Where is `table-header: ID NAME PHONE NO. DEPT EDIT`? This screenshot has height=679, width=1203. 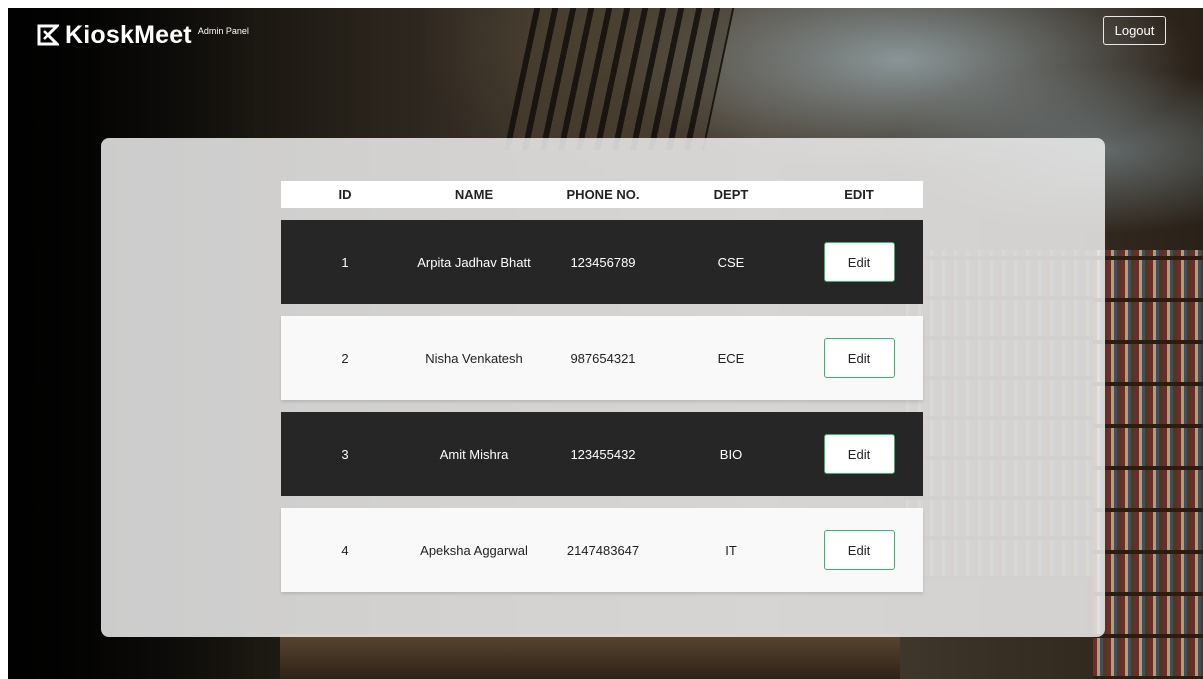
table-header: ID NAME PHONE NO. DEPT EDIT is located at coordinates (602, 194).